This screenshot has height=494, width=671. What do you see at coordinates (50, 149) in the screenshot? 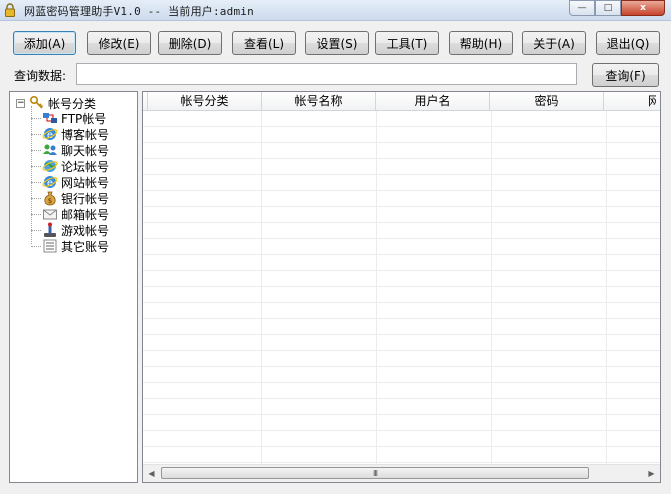
I see `chat-users-icon` at bounding box center [50, 149].